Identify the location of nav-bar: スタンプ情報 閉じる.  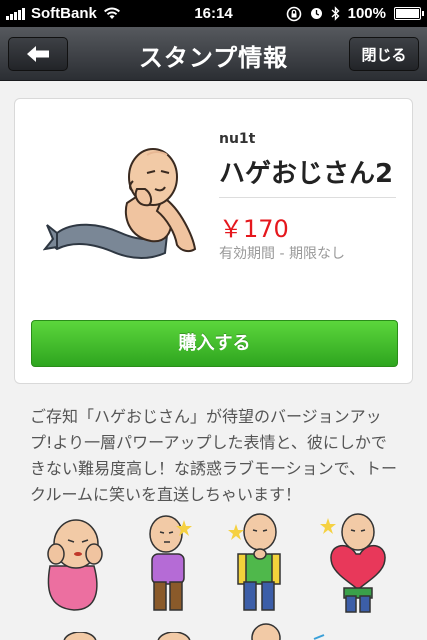
(213, 54).